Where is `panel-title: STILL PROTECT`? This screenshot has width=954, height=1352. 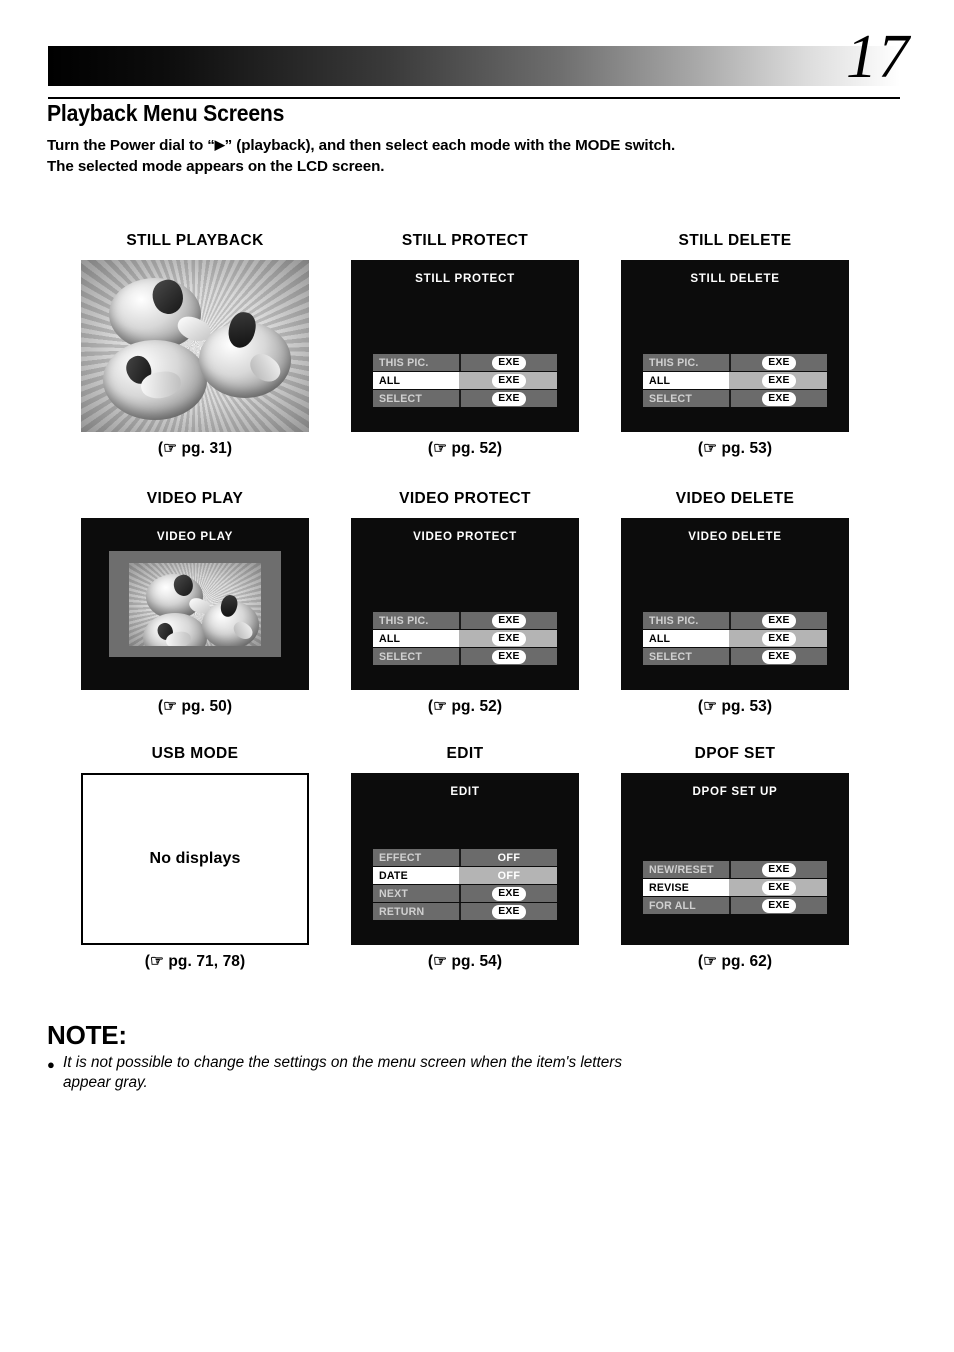 panel-title: STILL PROTECT is located at coordinates (465, 240).